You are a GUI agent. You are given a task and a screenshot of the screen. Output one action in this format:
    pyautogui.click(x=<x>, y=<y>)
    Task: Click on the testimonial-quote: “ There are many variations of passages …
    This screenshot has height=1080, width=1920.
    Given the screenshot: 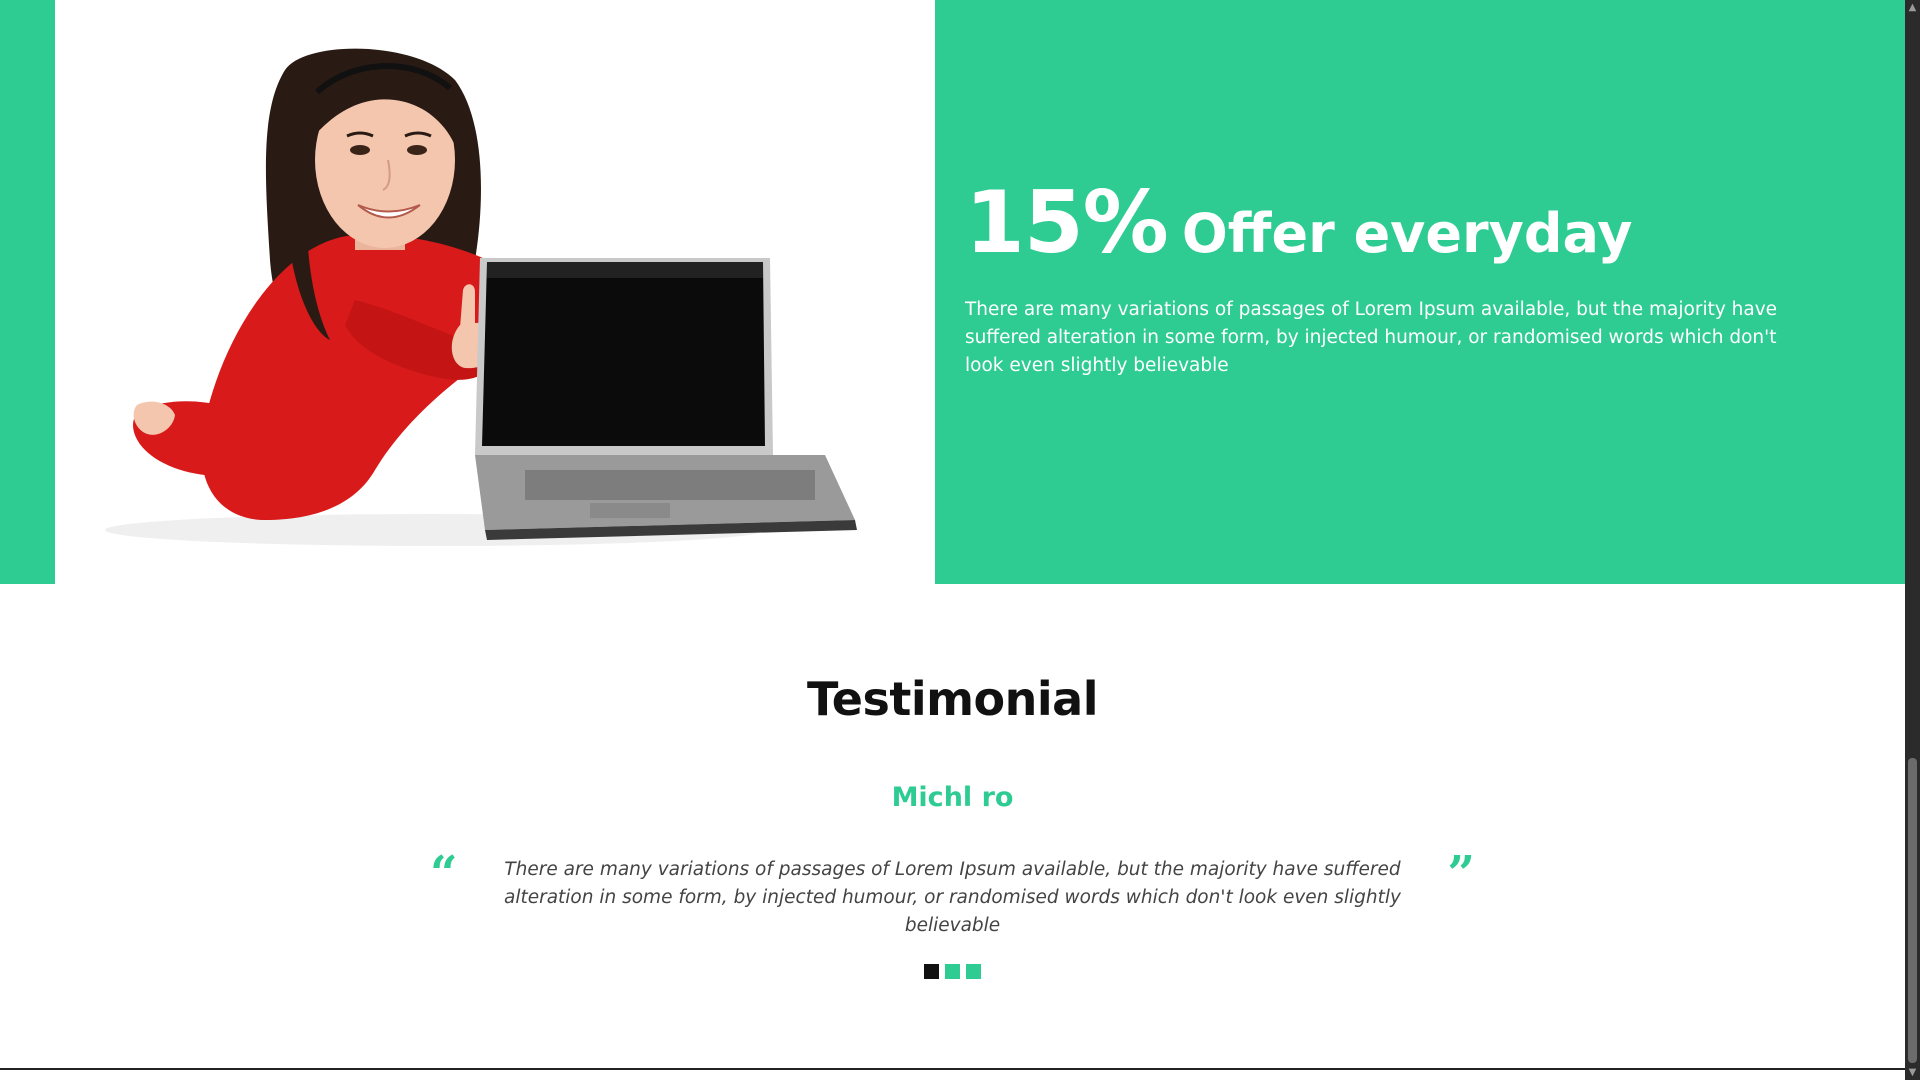 What is the action you would take?
    pyautogui.click(x=952, y=895)
    